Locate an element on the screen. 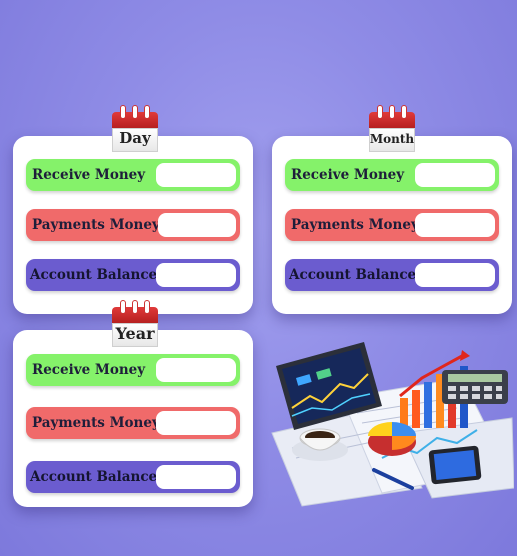  year-payments-money-input is located at coordinates (196, 423).